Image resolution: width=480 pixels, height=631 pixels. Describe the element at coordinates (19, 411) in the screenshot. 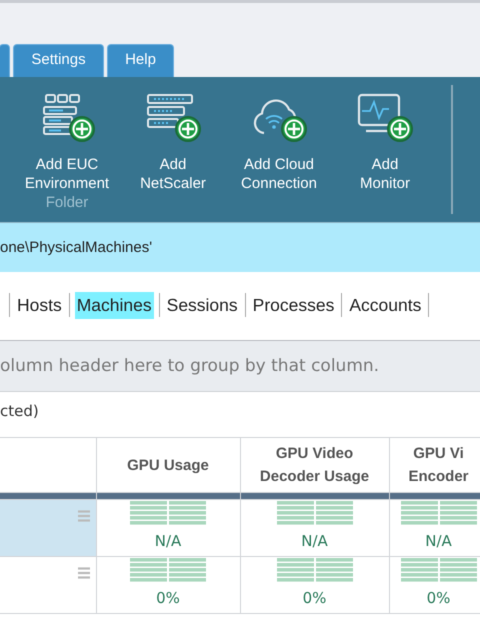

I see `selection-note: cted)` at that location.